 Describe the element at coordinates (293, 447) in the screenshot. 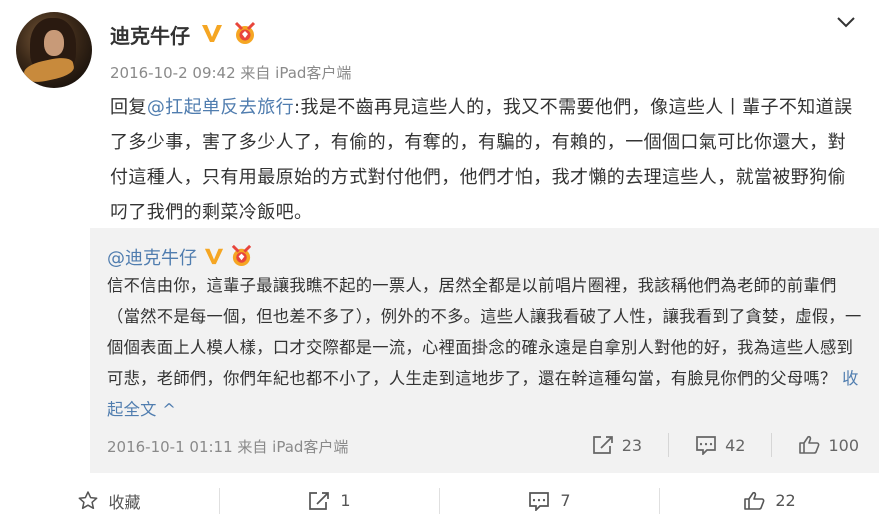

I see `quoted-source: 来自 iPad客户端` at that location.